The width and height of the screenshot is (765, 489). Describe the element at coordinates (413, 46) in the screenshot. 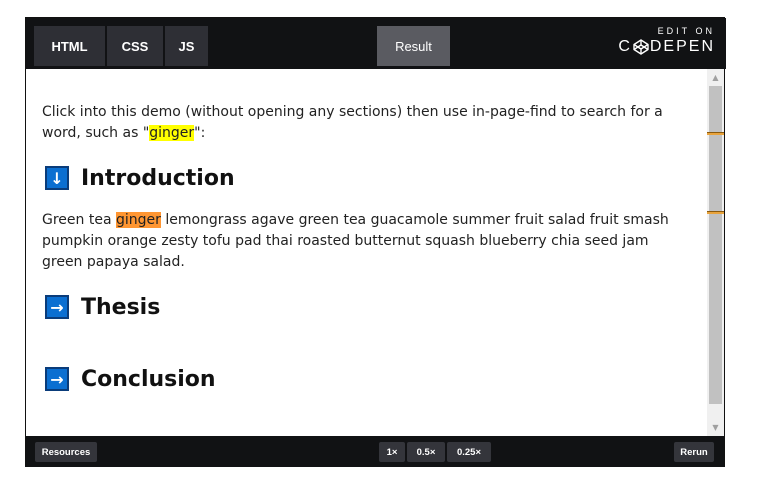

I see `tab-result: Result` at that location.